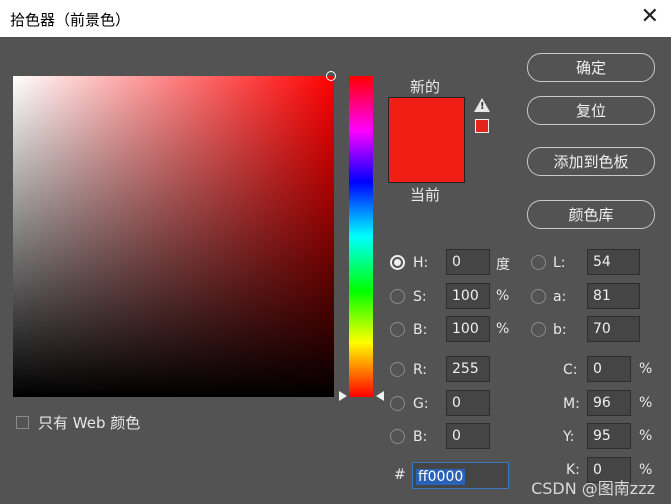  What do you see at coordinates (425, 195) in the screenshot?
I see `current-color-label: 当前` at bounding box center [425, 195].